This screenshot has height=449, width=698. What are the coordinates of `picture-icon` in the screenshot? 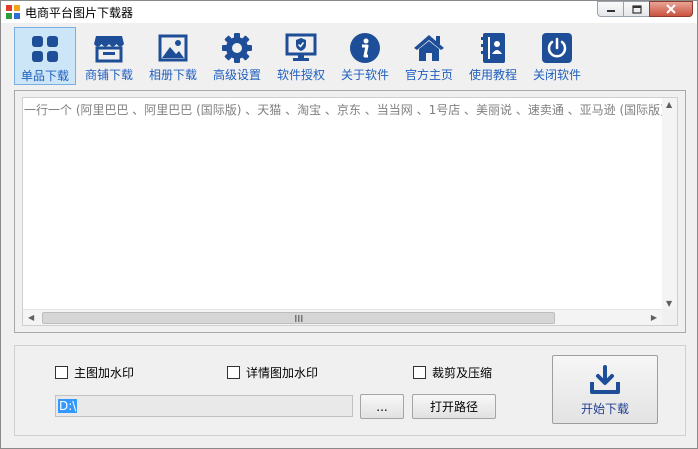 It's located at (173, 48).